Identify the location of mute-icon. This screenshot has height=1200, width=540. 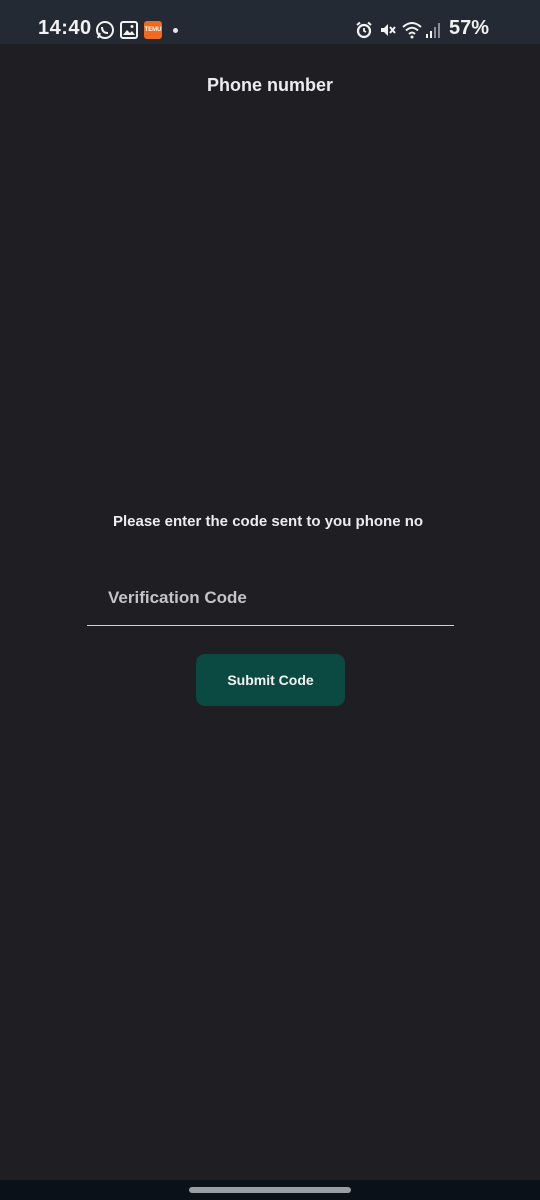
(388, 30).